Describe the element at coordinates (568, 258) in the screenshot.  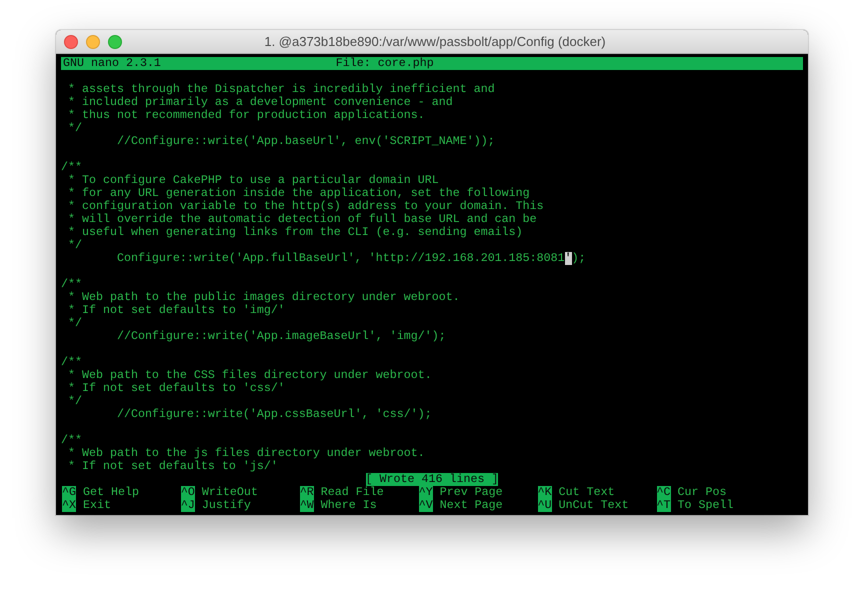
I see `text-cursor: '` at that location.